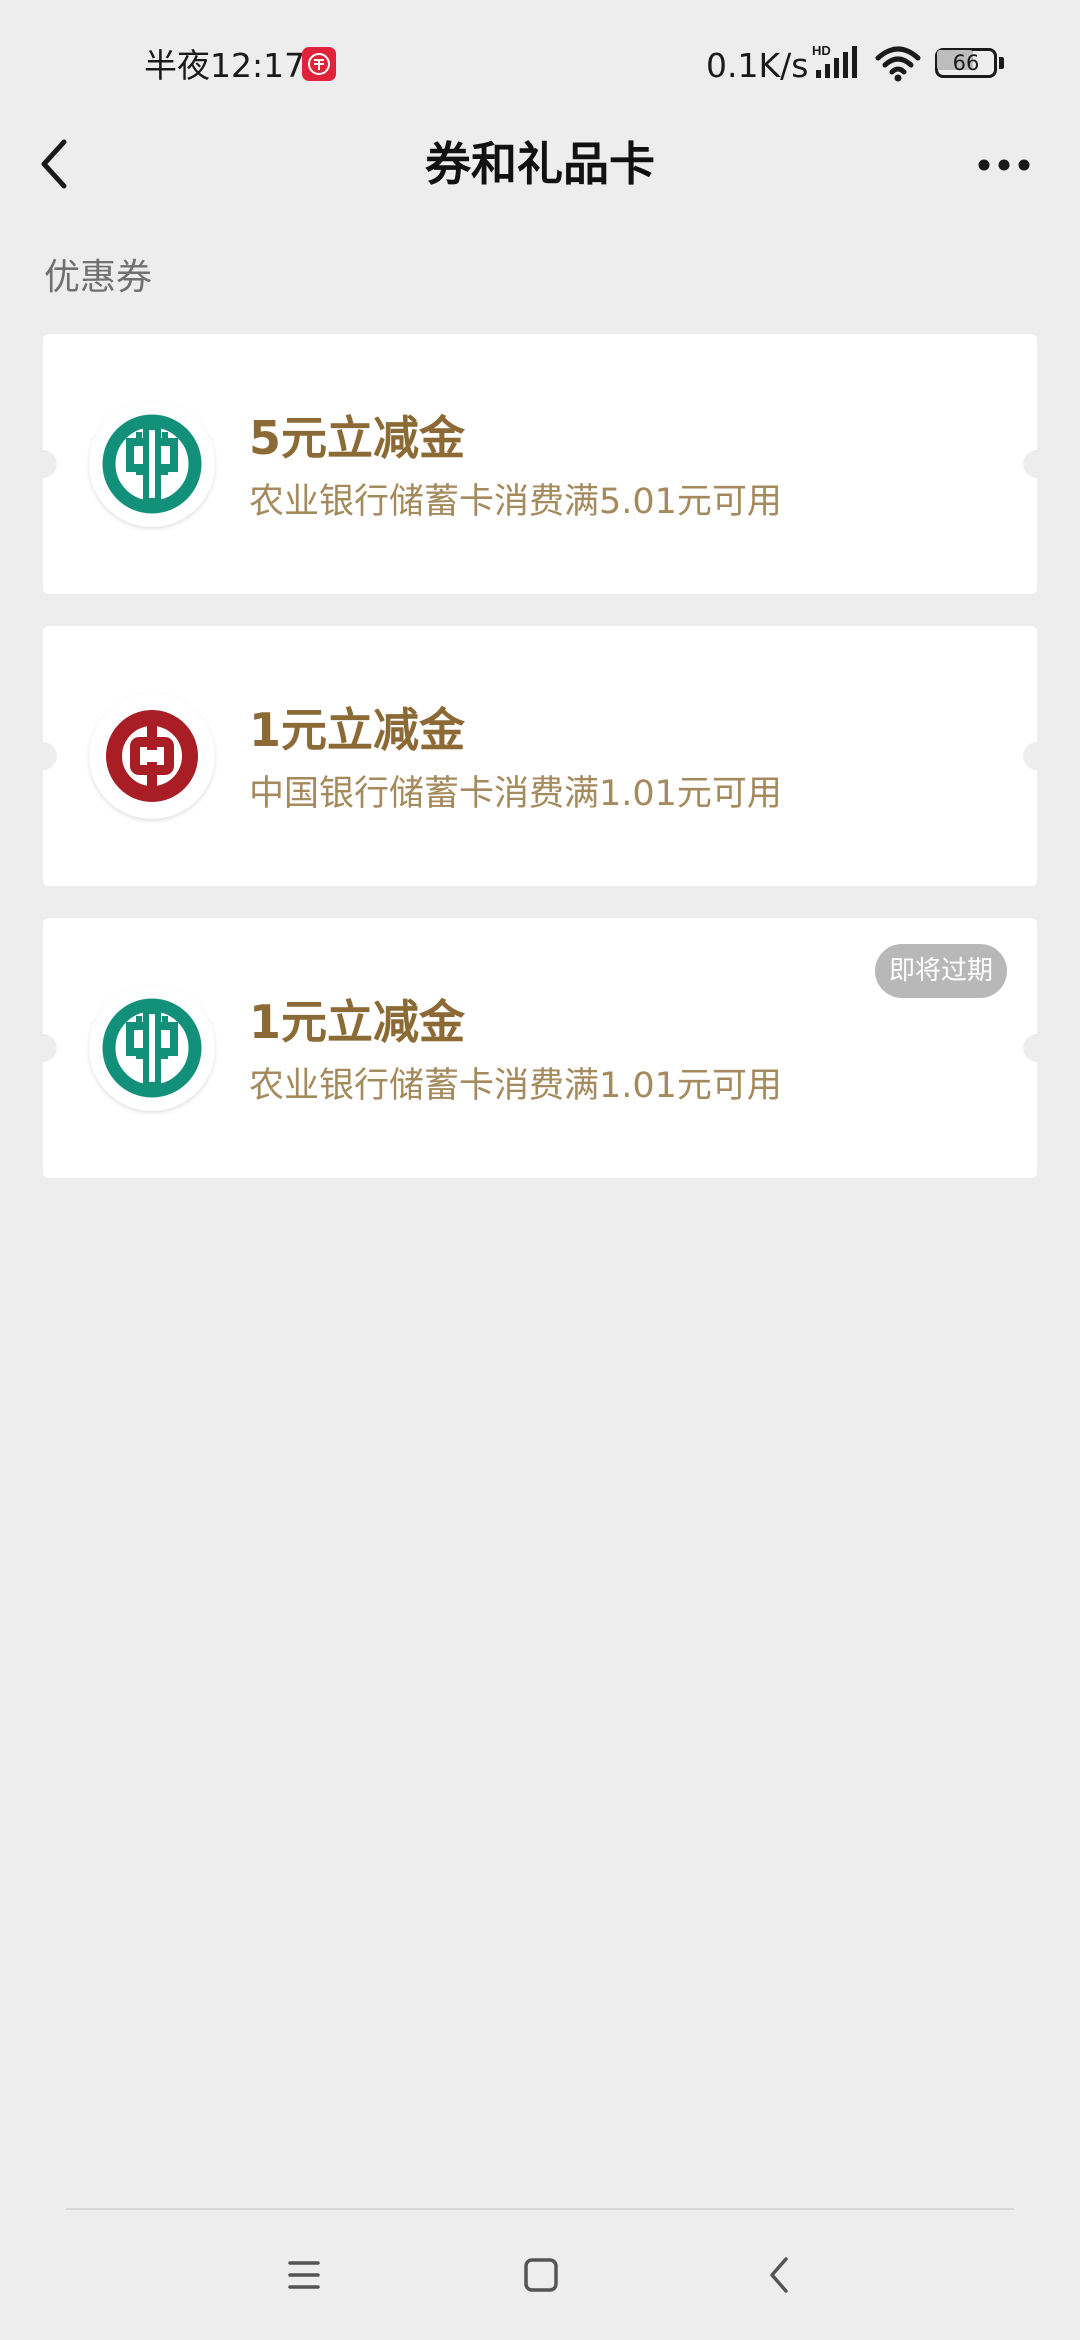 The height and width of the screenshot is (2340, 1080). Describe the element at coordinates (515, 502) in the screenshot. I see `coupon-description: 农业银行储蓄卡消费满5.01元可用` at that location.